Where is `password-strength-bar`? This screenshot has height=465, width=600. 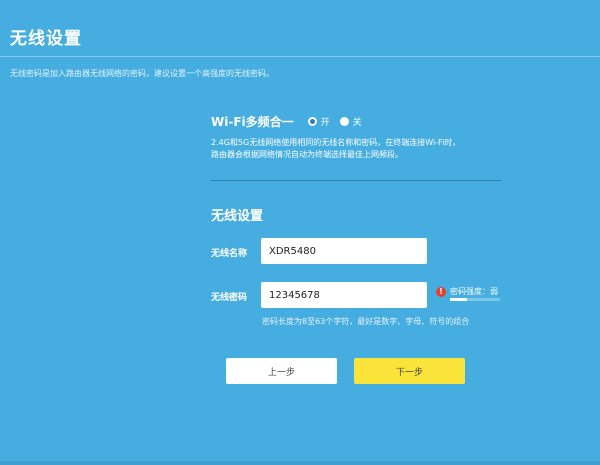
password-strength-bar is located at coordinates (475, 299).